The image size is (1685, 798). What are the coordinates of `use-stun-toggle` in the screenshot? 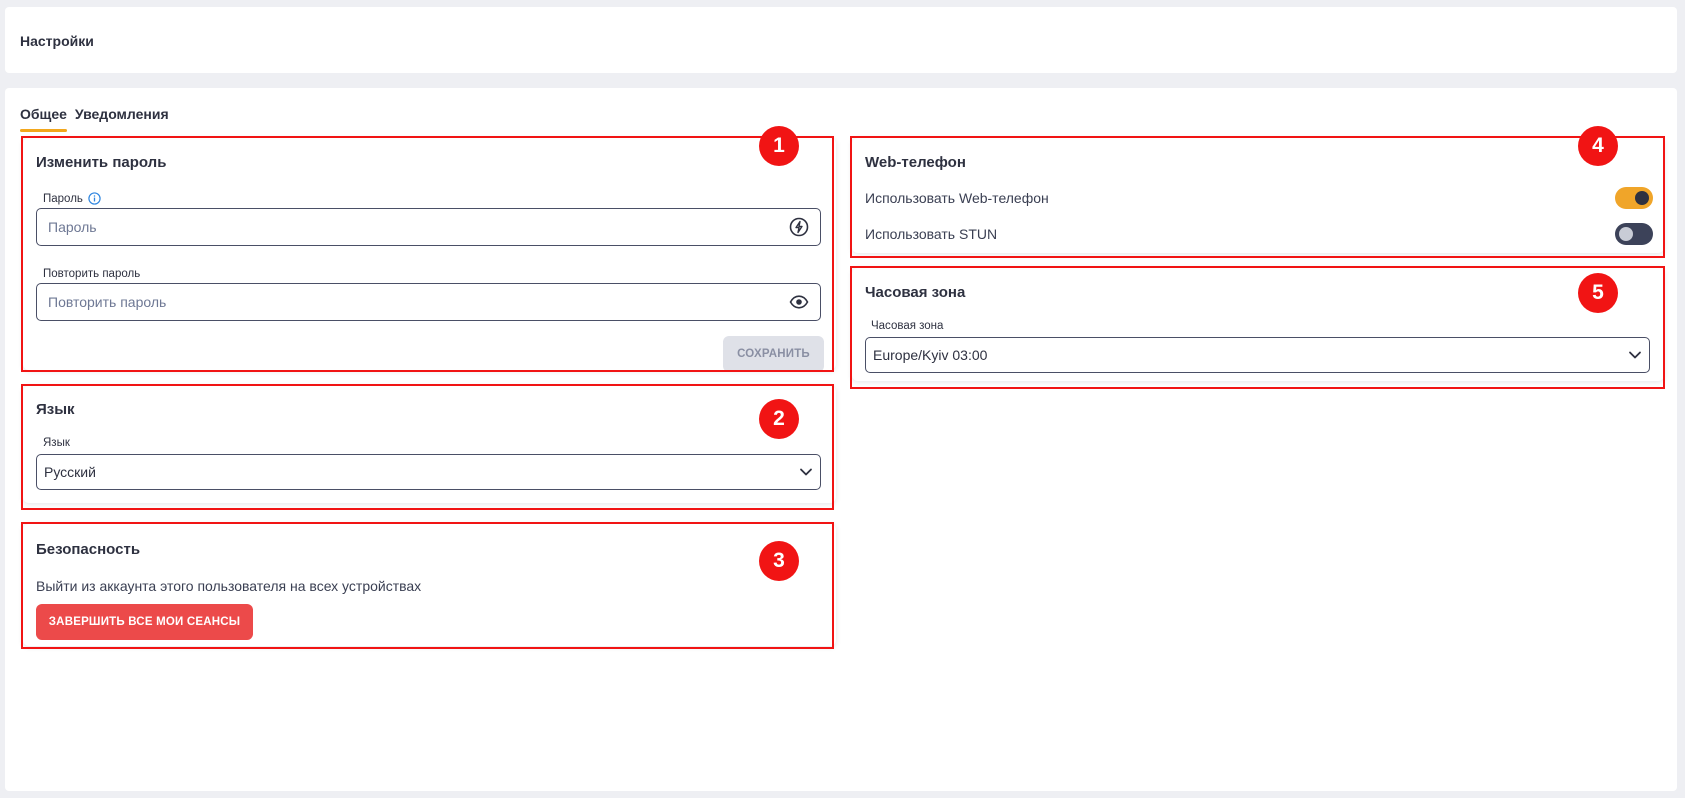 It's located at (1634, 234).